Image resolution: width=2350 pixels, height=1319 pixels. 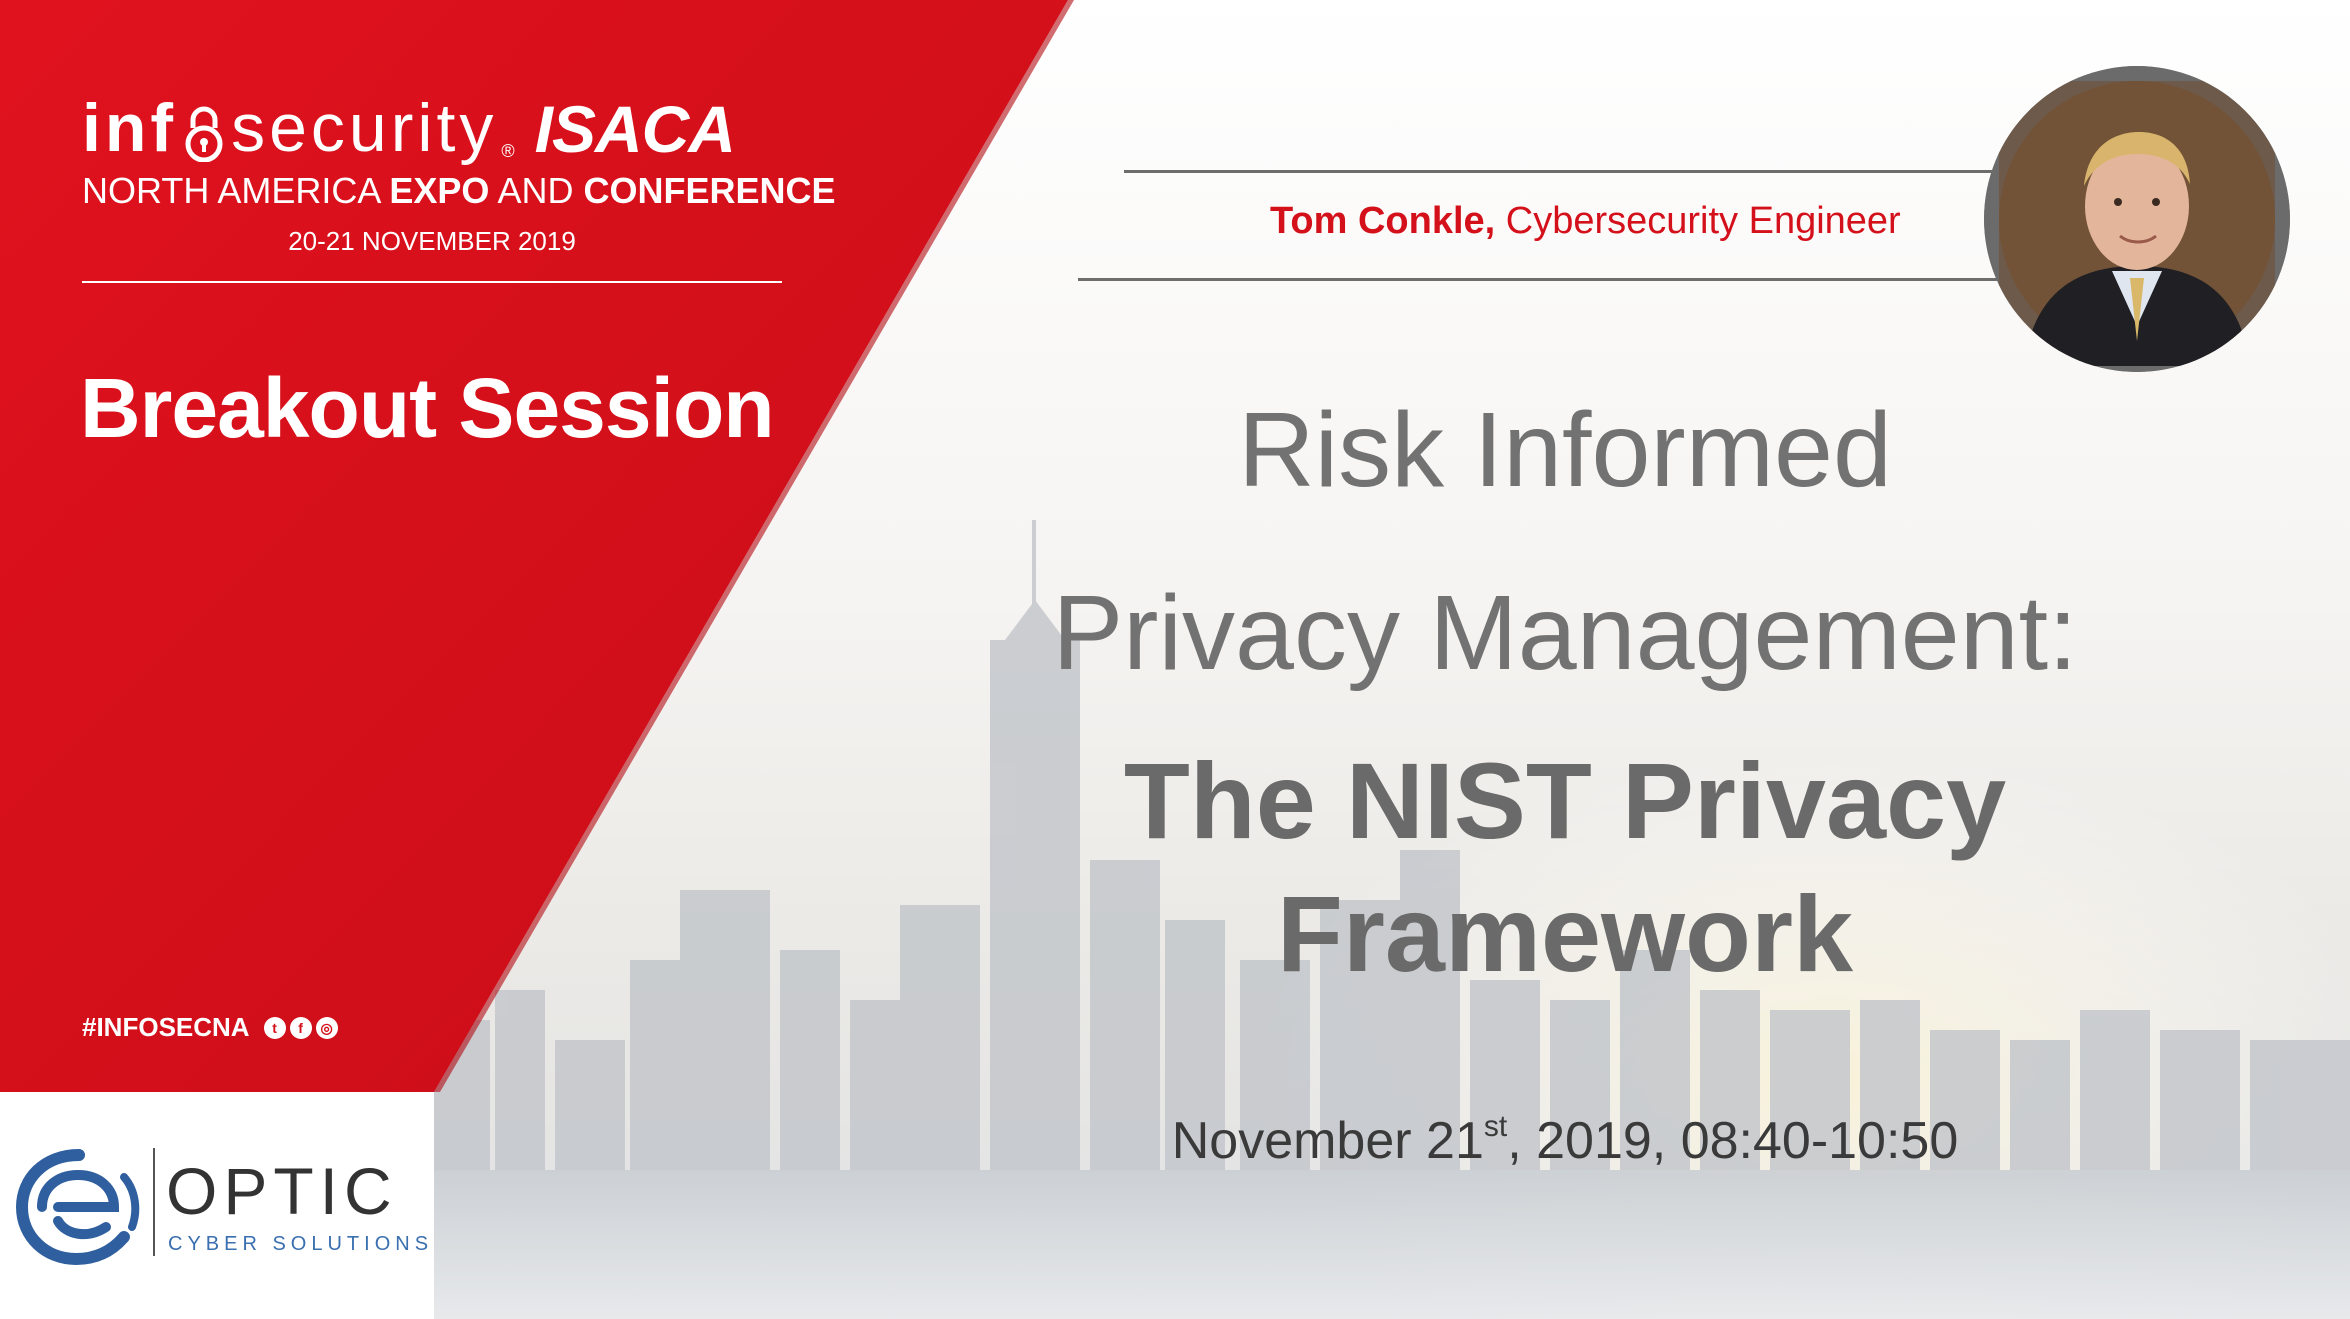 What do you see at coordinates (130, 128) in the screenshot?
I see `brand-info-text: inf` at bounding box center [130, 128].